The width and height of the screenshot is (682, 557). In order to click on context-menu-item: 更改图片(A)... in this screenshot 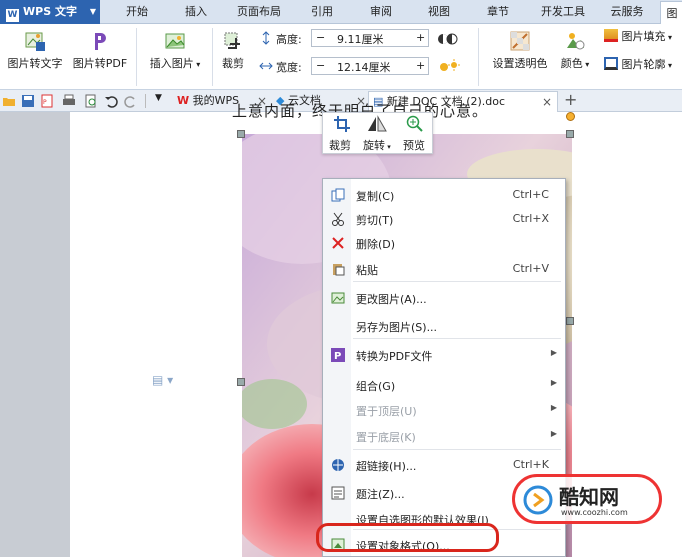, I will do `click(444, 298)`.